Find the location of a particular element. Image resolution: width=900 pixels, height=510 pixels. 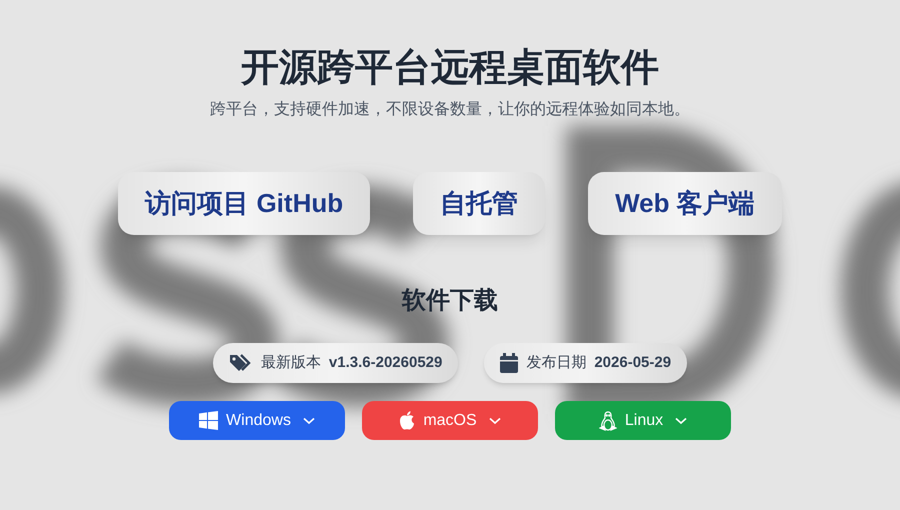

link-button: Web 客户端 is located at coordinates (685, 203).